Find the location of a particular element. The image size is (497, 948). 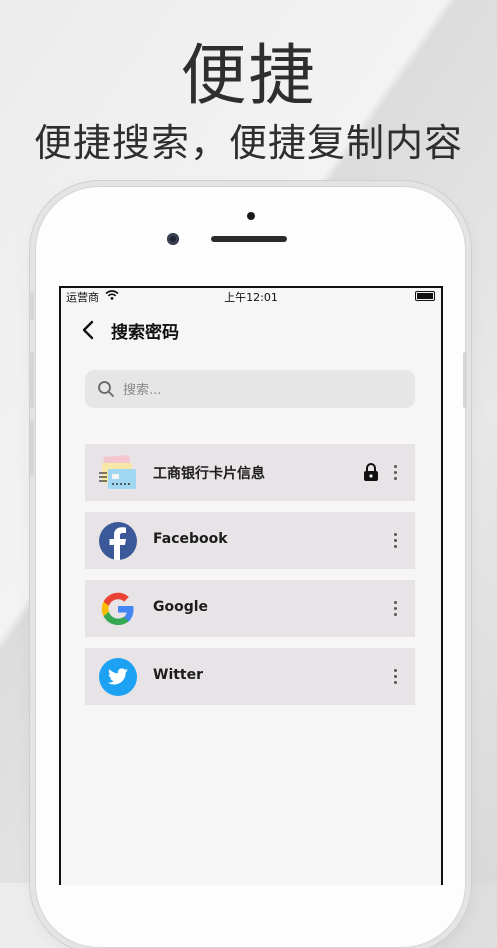

list-item-bank-card: 工商银行卡片信息 is located at coordinates (250, 472).